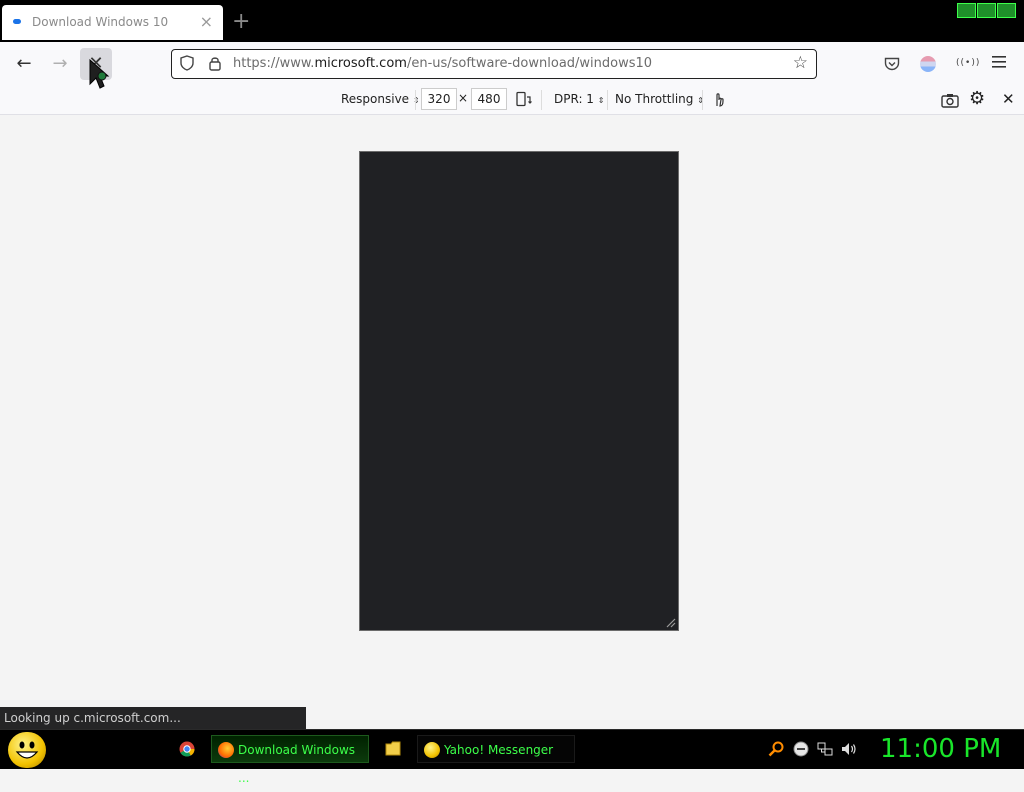  What do you see at coordinates (999, 62) in the screenshot?
I see `hamburger-menu-icon` at bounding box center [999, 62].